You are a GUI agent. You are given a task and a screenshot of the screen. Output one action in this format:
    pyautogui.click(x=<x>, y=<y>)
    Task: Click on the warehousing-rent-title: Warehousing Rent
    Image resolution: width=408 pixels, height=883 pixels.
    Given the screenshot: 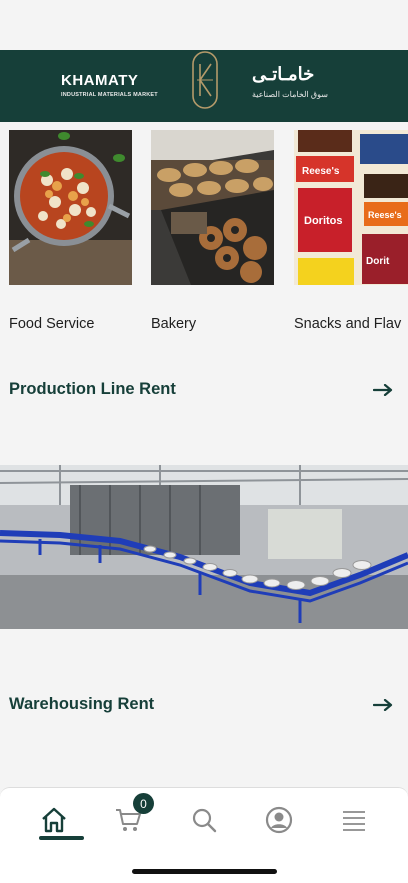 What is the action you would take?
    pyautogui.click(x=81, y=704)
    